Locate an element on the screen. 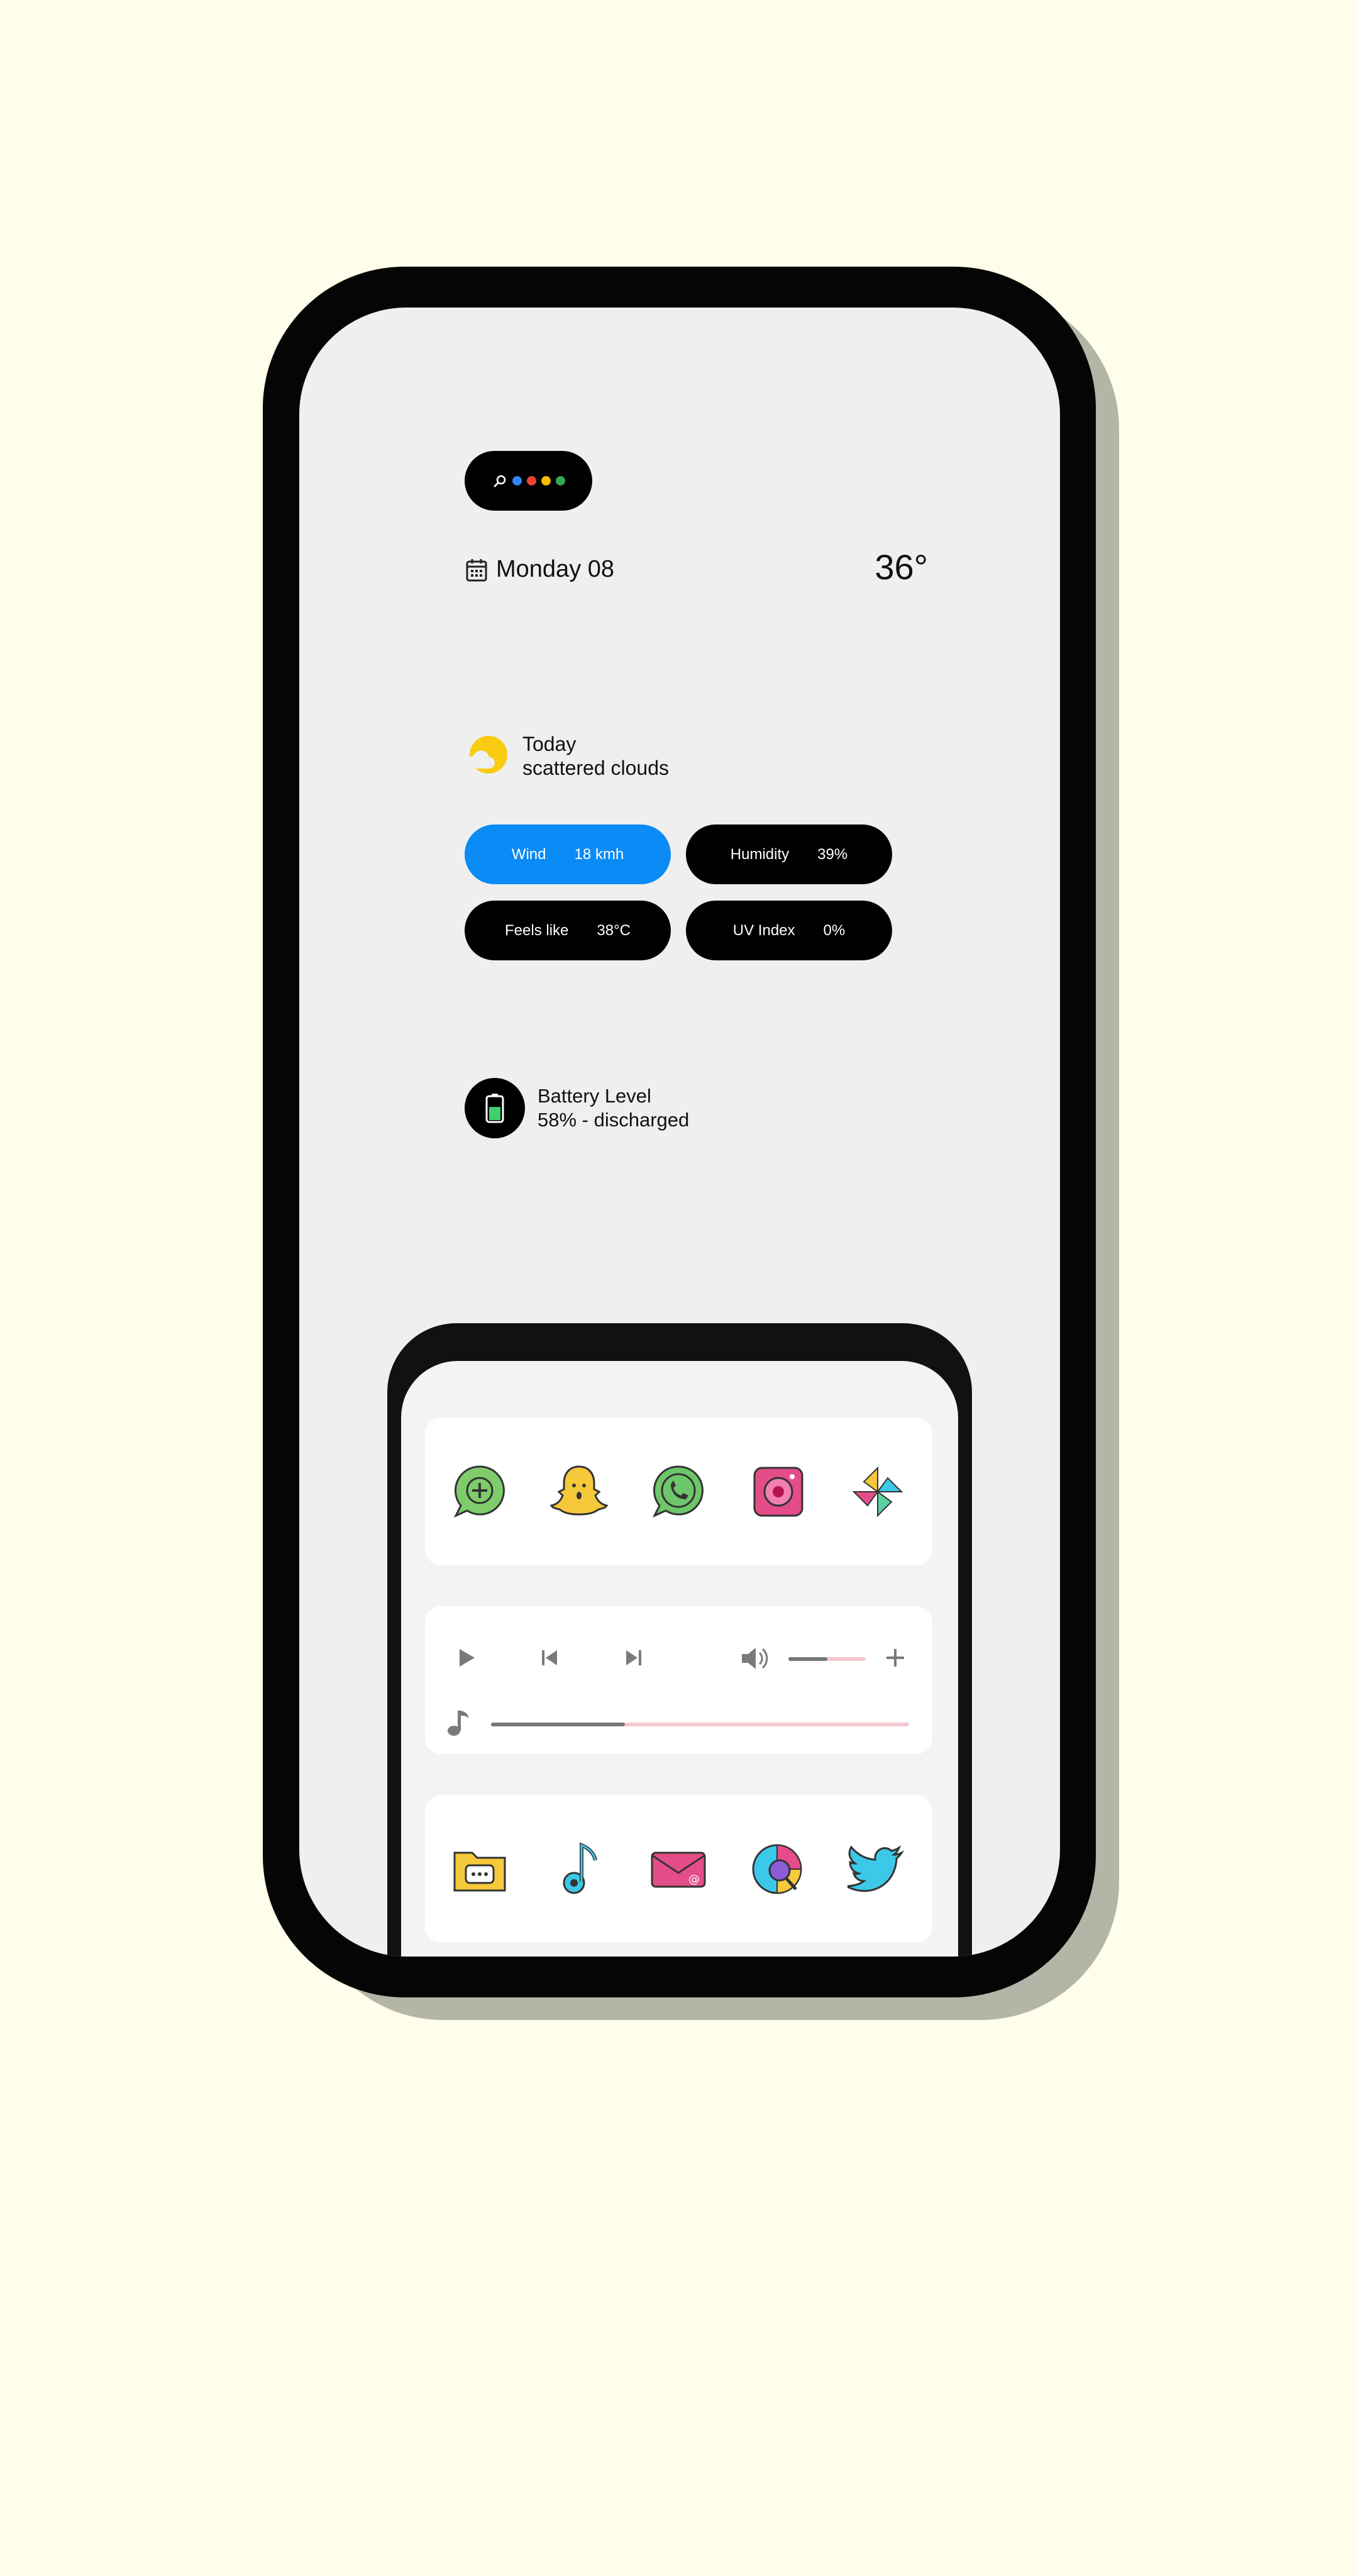 Image resolution: width=1358 pixels, height=2576 pixels. temperature-label: 36° is located at coordinates (884, 567).